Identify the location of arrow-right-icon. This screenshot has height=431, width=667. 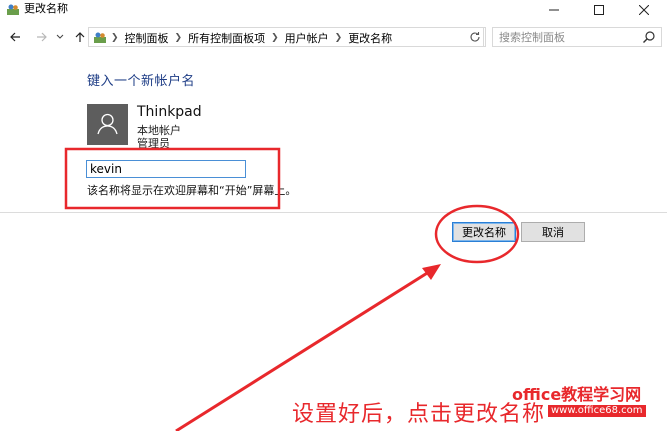
(42, 37).